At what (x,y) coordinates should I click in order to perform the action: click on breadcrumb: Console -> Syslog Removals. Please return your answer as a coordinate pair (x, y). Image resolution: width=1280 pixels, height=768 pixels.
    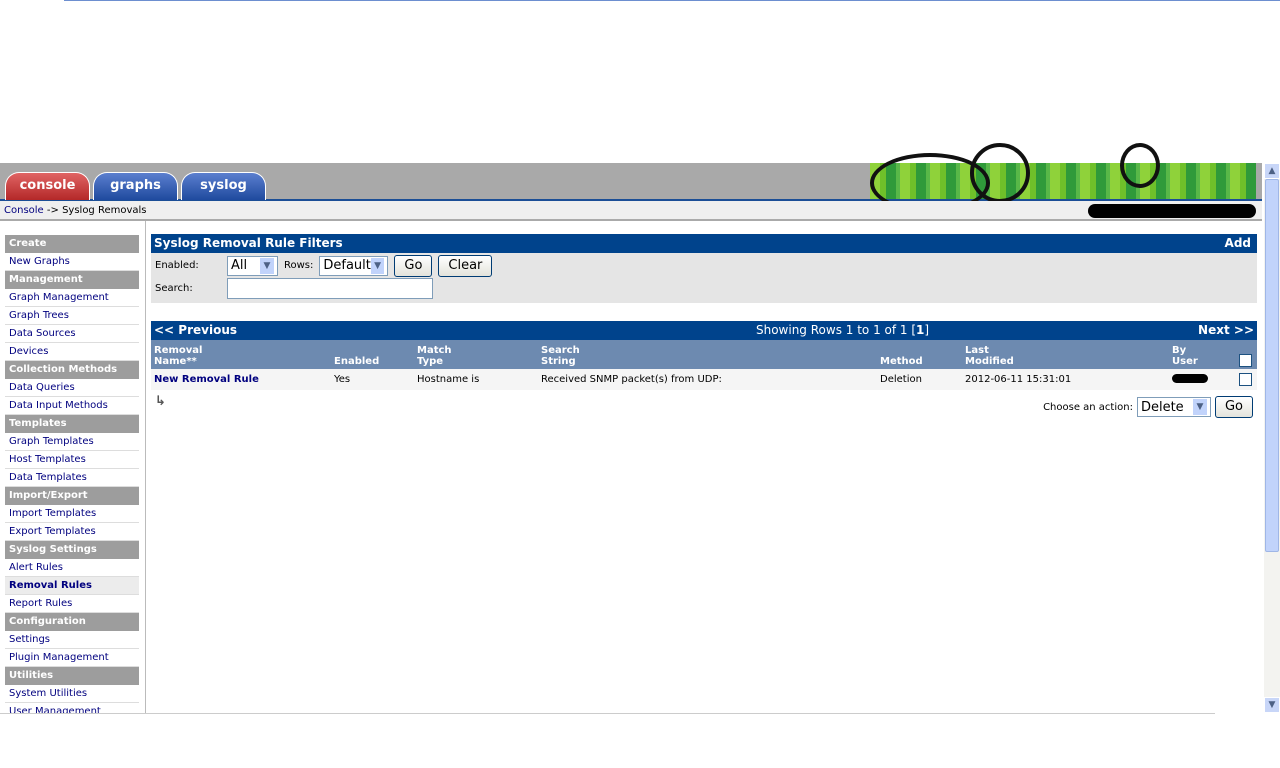
    Looking at the image, I should click on (631, 211).